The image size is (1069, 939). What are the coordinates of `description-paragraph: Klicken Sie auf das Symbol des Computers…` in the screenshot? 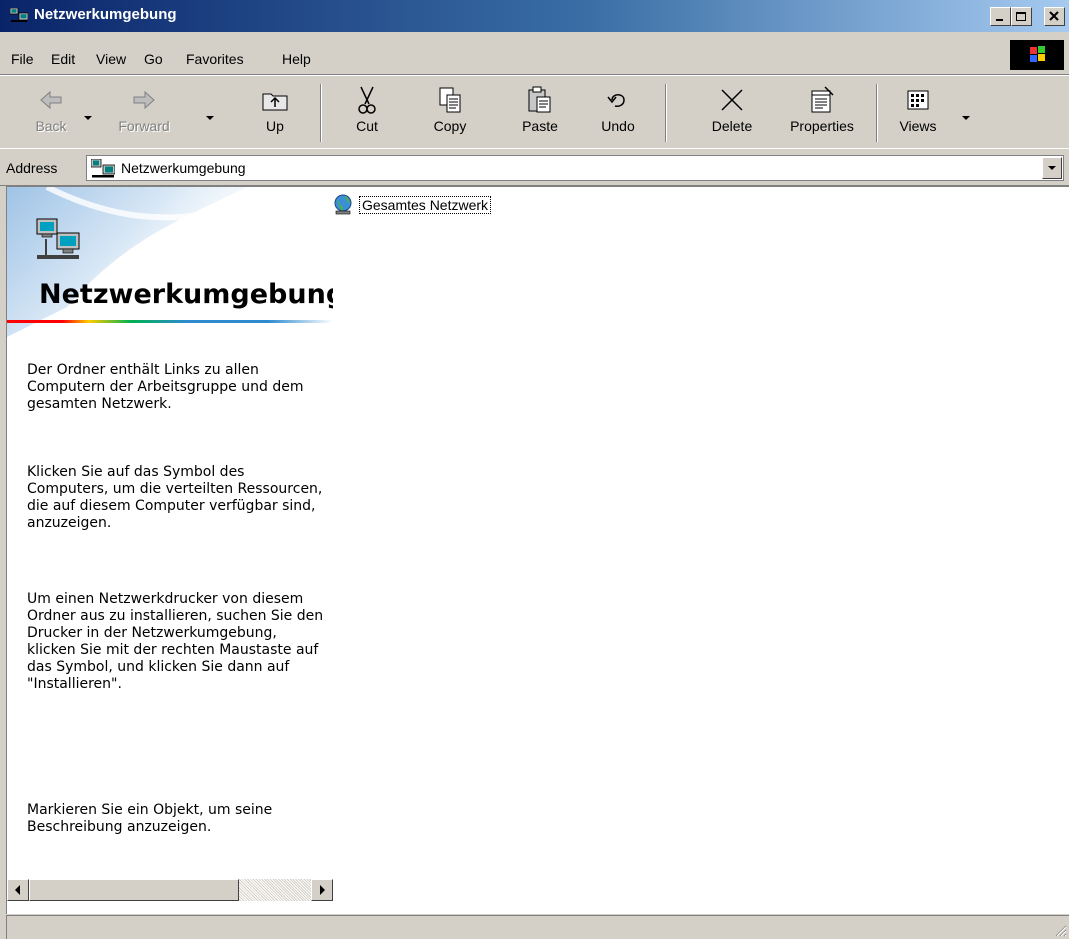 It's located at (175, 497).